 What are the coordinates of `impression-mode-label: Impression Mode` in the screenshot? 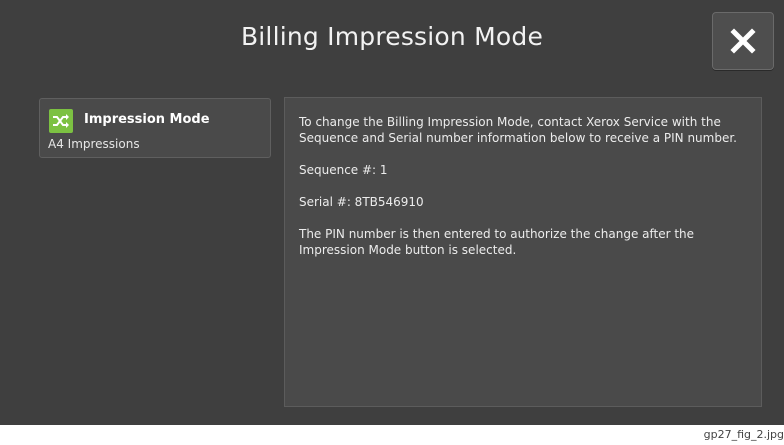 It's located at (147, 119).